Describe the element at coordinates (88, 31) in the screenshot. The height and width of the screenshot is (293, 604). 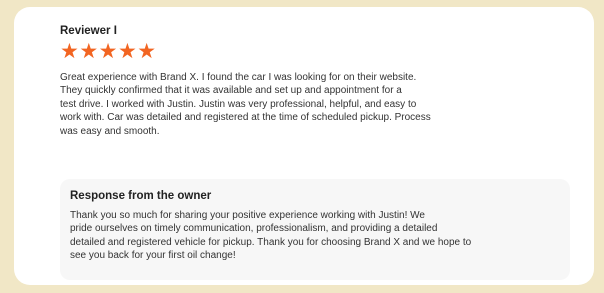
I see `reviewer-name: Reviewer I` at that location.